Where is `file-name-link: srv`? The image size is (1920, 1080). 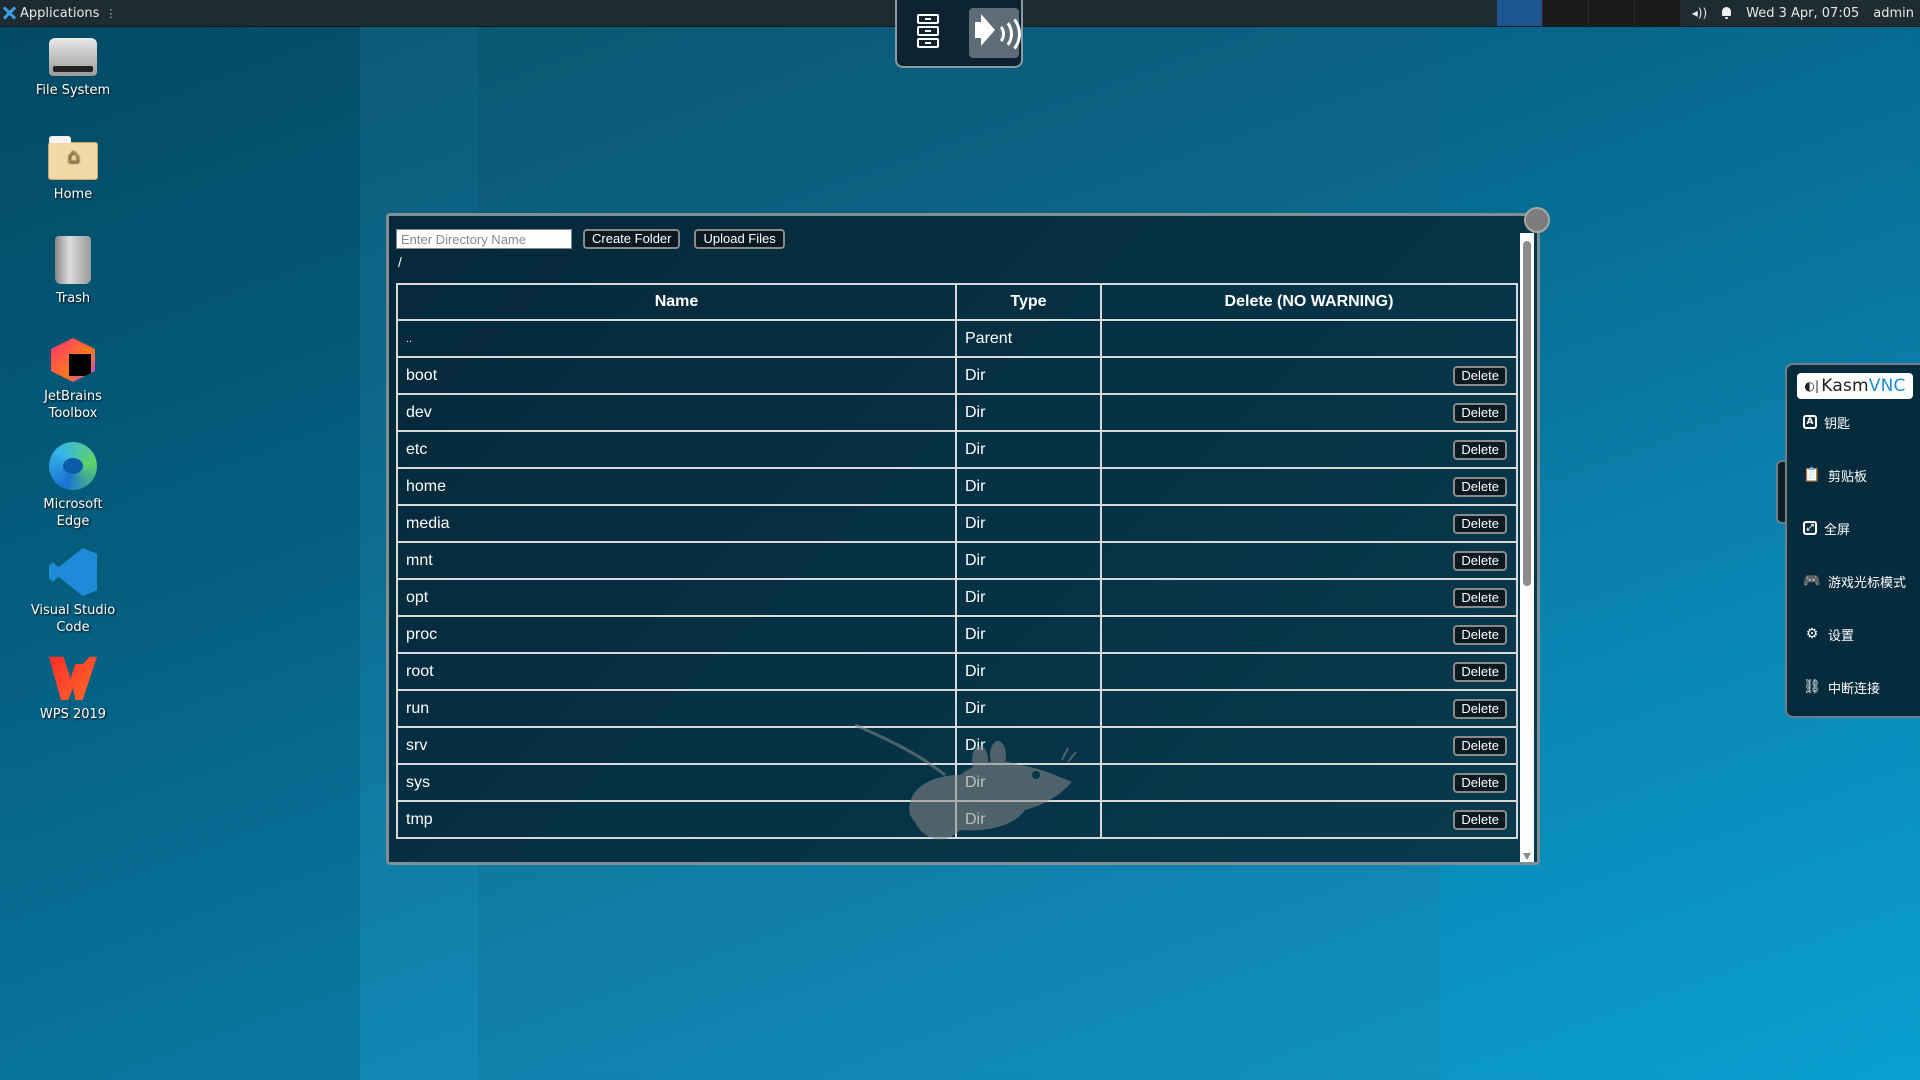
file-name-link: srv is located at coordinates (676, 745).